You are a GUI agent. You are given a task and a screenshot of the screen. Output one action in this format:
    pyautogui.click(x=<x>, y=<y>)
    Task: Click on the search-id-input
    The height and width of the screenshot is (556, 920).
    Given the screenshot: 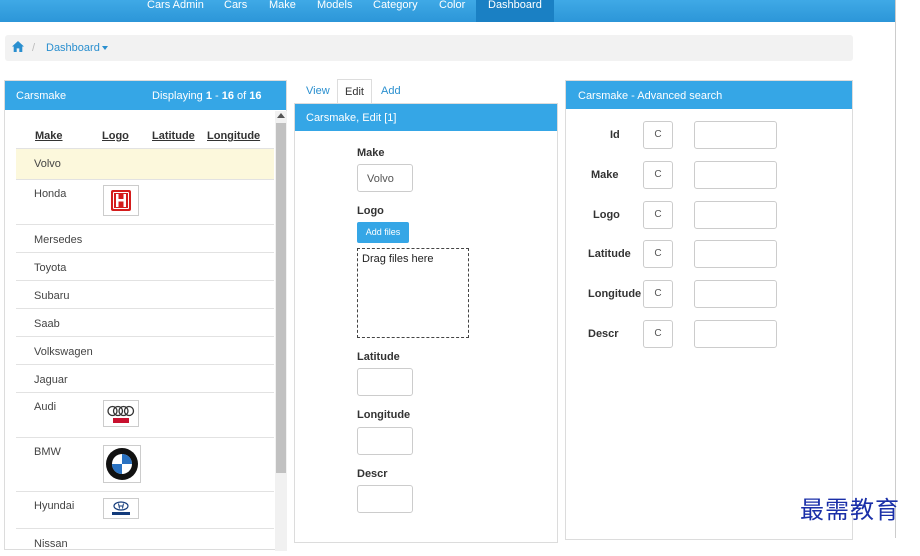 What is the action you would take?
    pyautogui.click(x=735, y=135)
    